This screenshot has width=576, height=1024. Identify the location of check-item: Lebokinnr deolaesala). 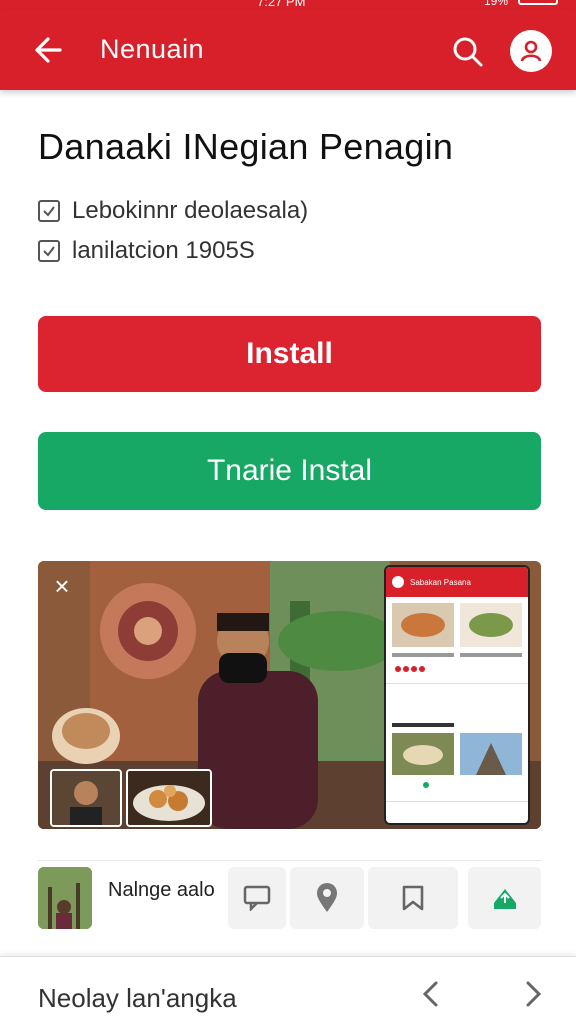
(173, 211).